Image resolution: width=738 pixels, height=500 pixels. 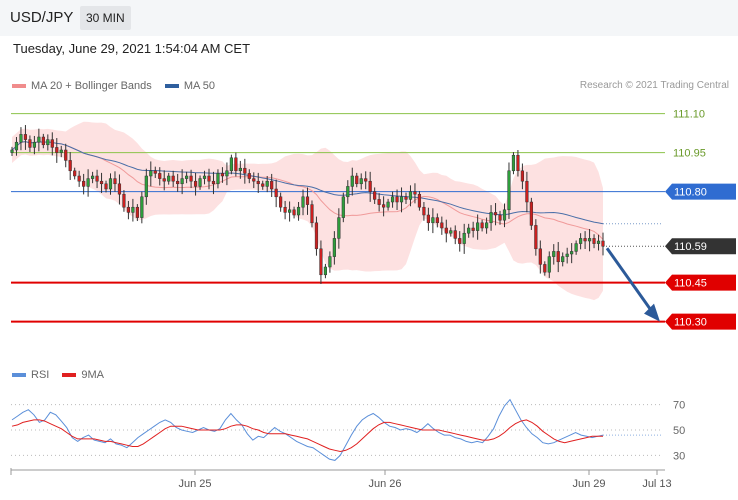 What do you see at coordinates (348, 430) in the screenshot?
I see `rsi-panel: 70 50 30` at bounding box center [348, 430].